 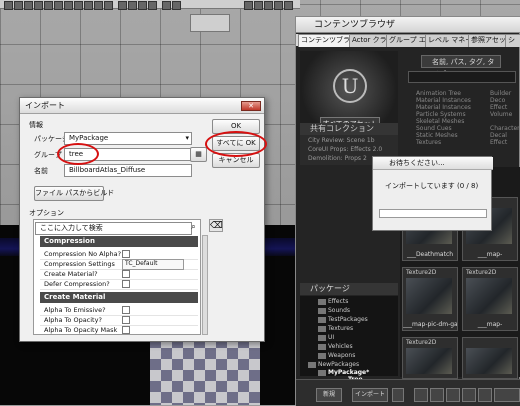 I want to click on progress-status: インポートしています (0 / 8), so click(x=432, y=186).